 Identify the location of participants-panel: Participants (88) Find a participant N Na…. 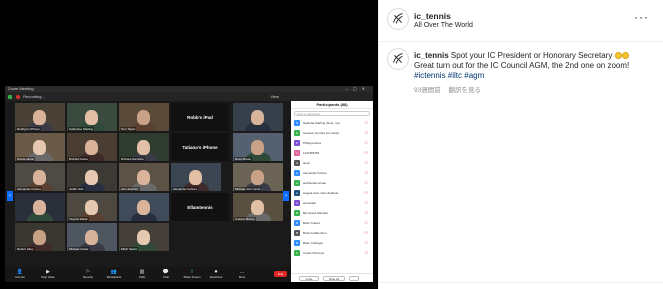
(332, 191).